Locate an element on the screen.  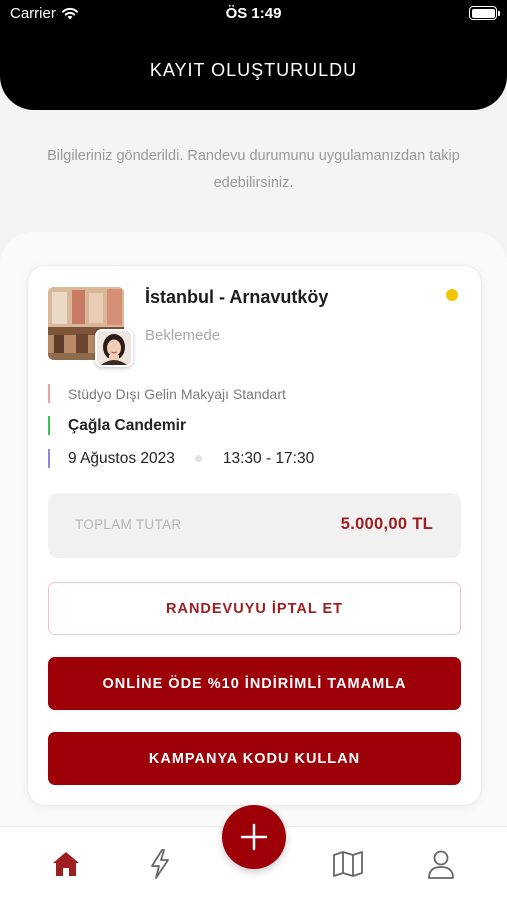
campaign-code-button: KAMPANYA KODU KULLAN is located at coordinates (254, 758).